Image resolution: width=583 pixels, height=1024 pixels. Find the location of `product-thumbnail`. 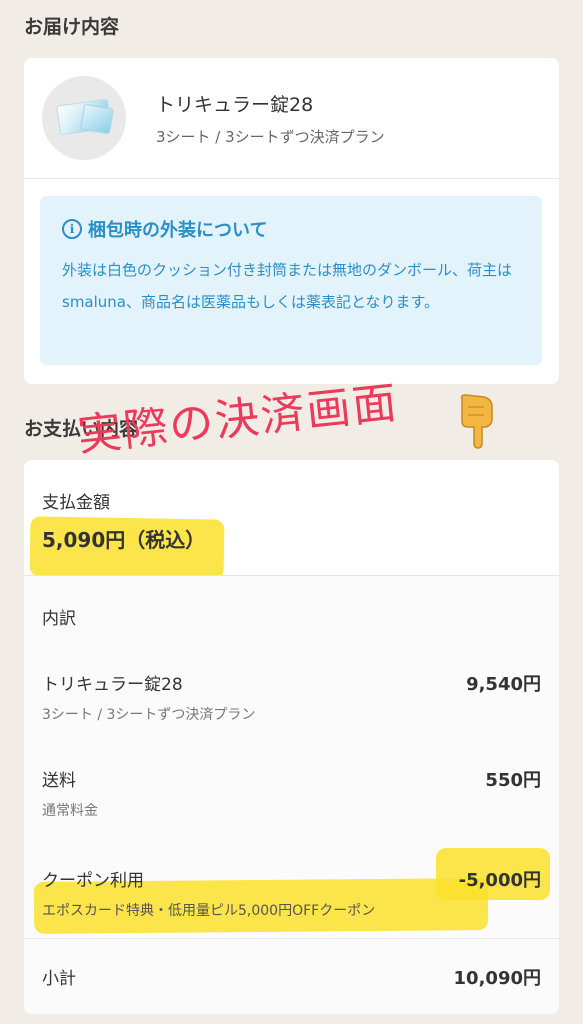

product-thumbnail is located at coordinates (84, 118).